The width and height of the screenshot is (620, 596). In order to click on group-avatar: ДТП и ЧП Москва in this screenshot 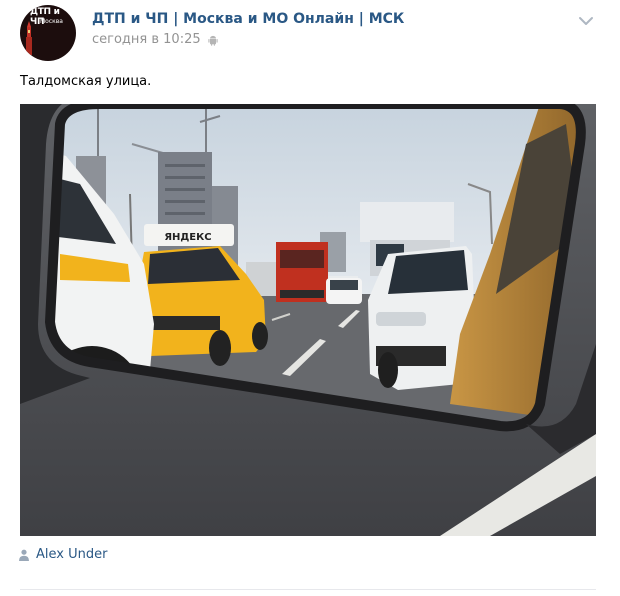, I will do `click(48, 33)`.